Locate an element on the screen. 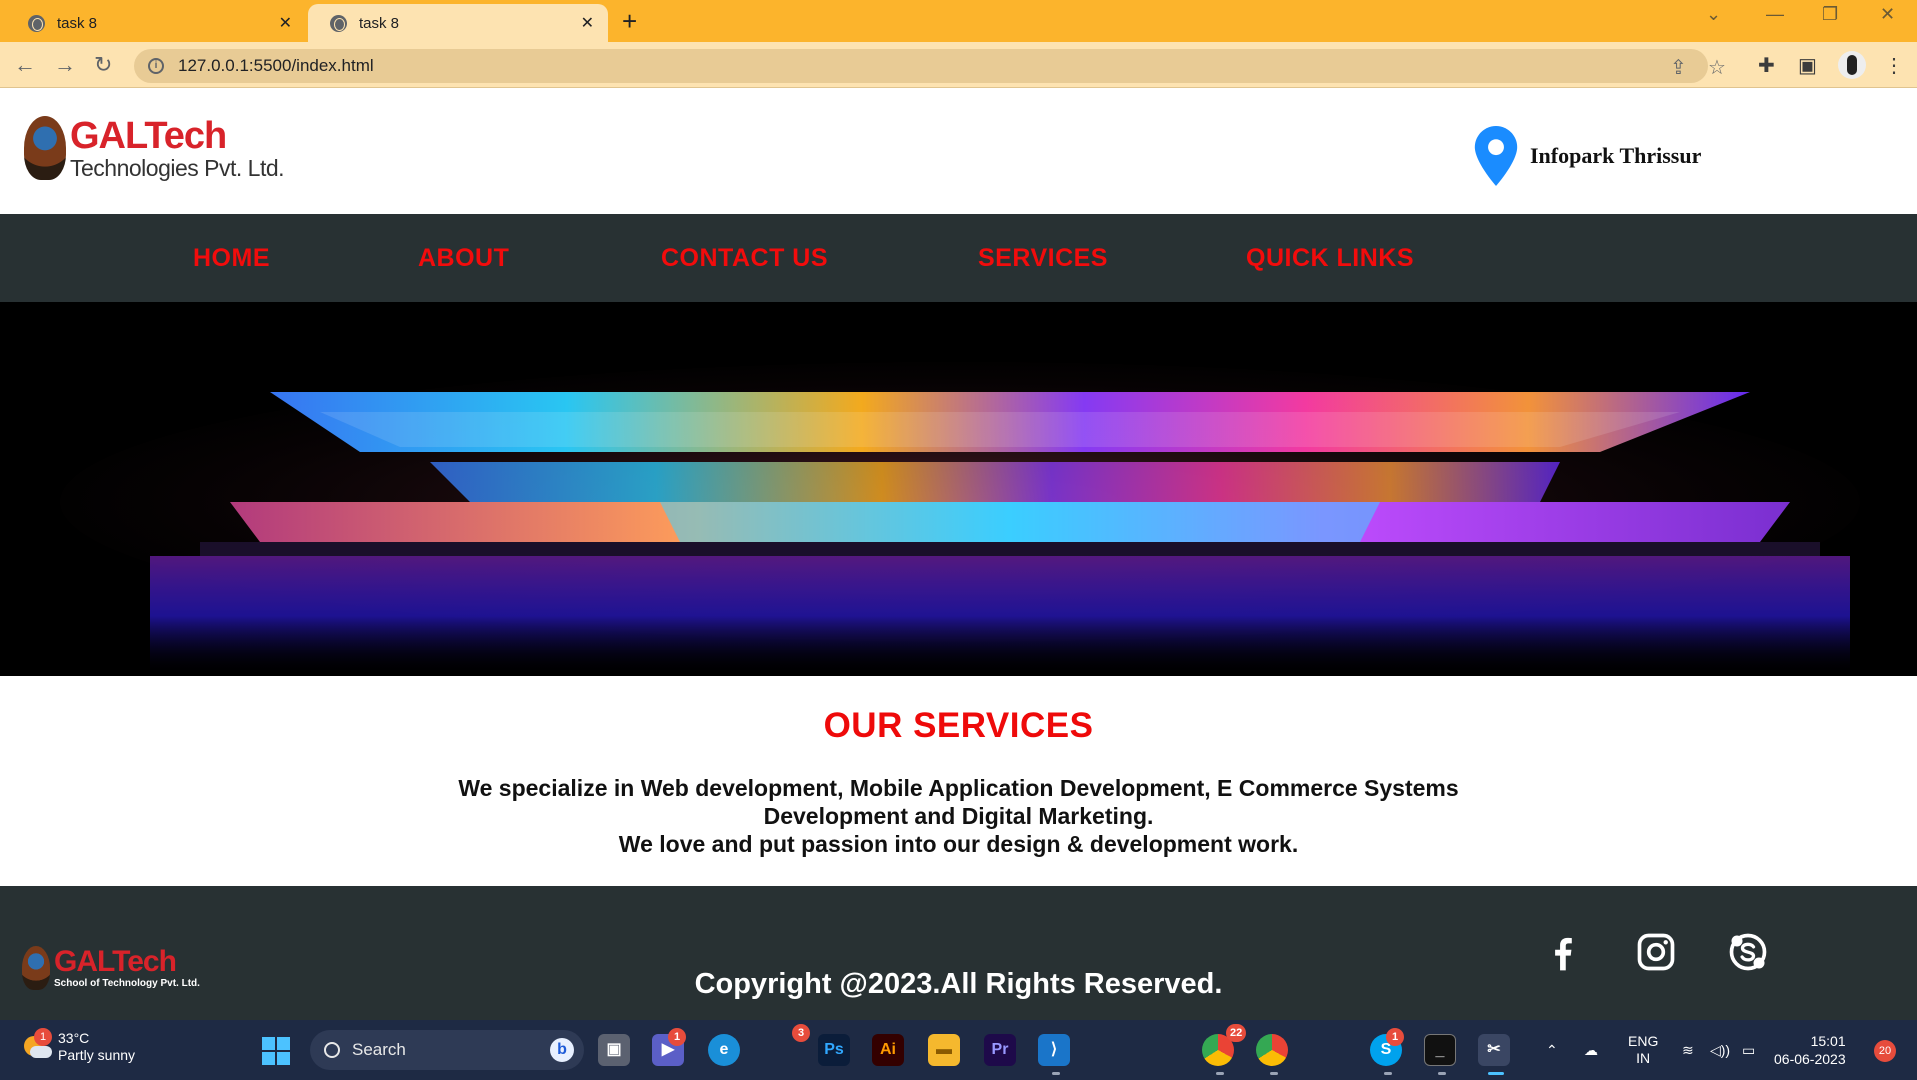 The width and height of the screenshot is (1917, 1080). terminal-icon: _ is located at coordinates (1440, 1050).